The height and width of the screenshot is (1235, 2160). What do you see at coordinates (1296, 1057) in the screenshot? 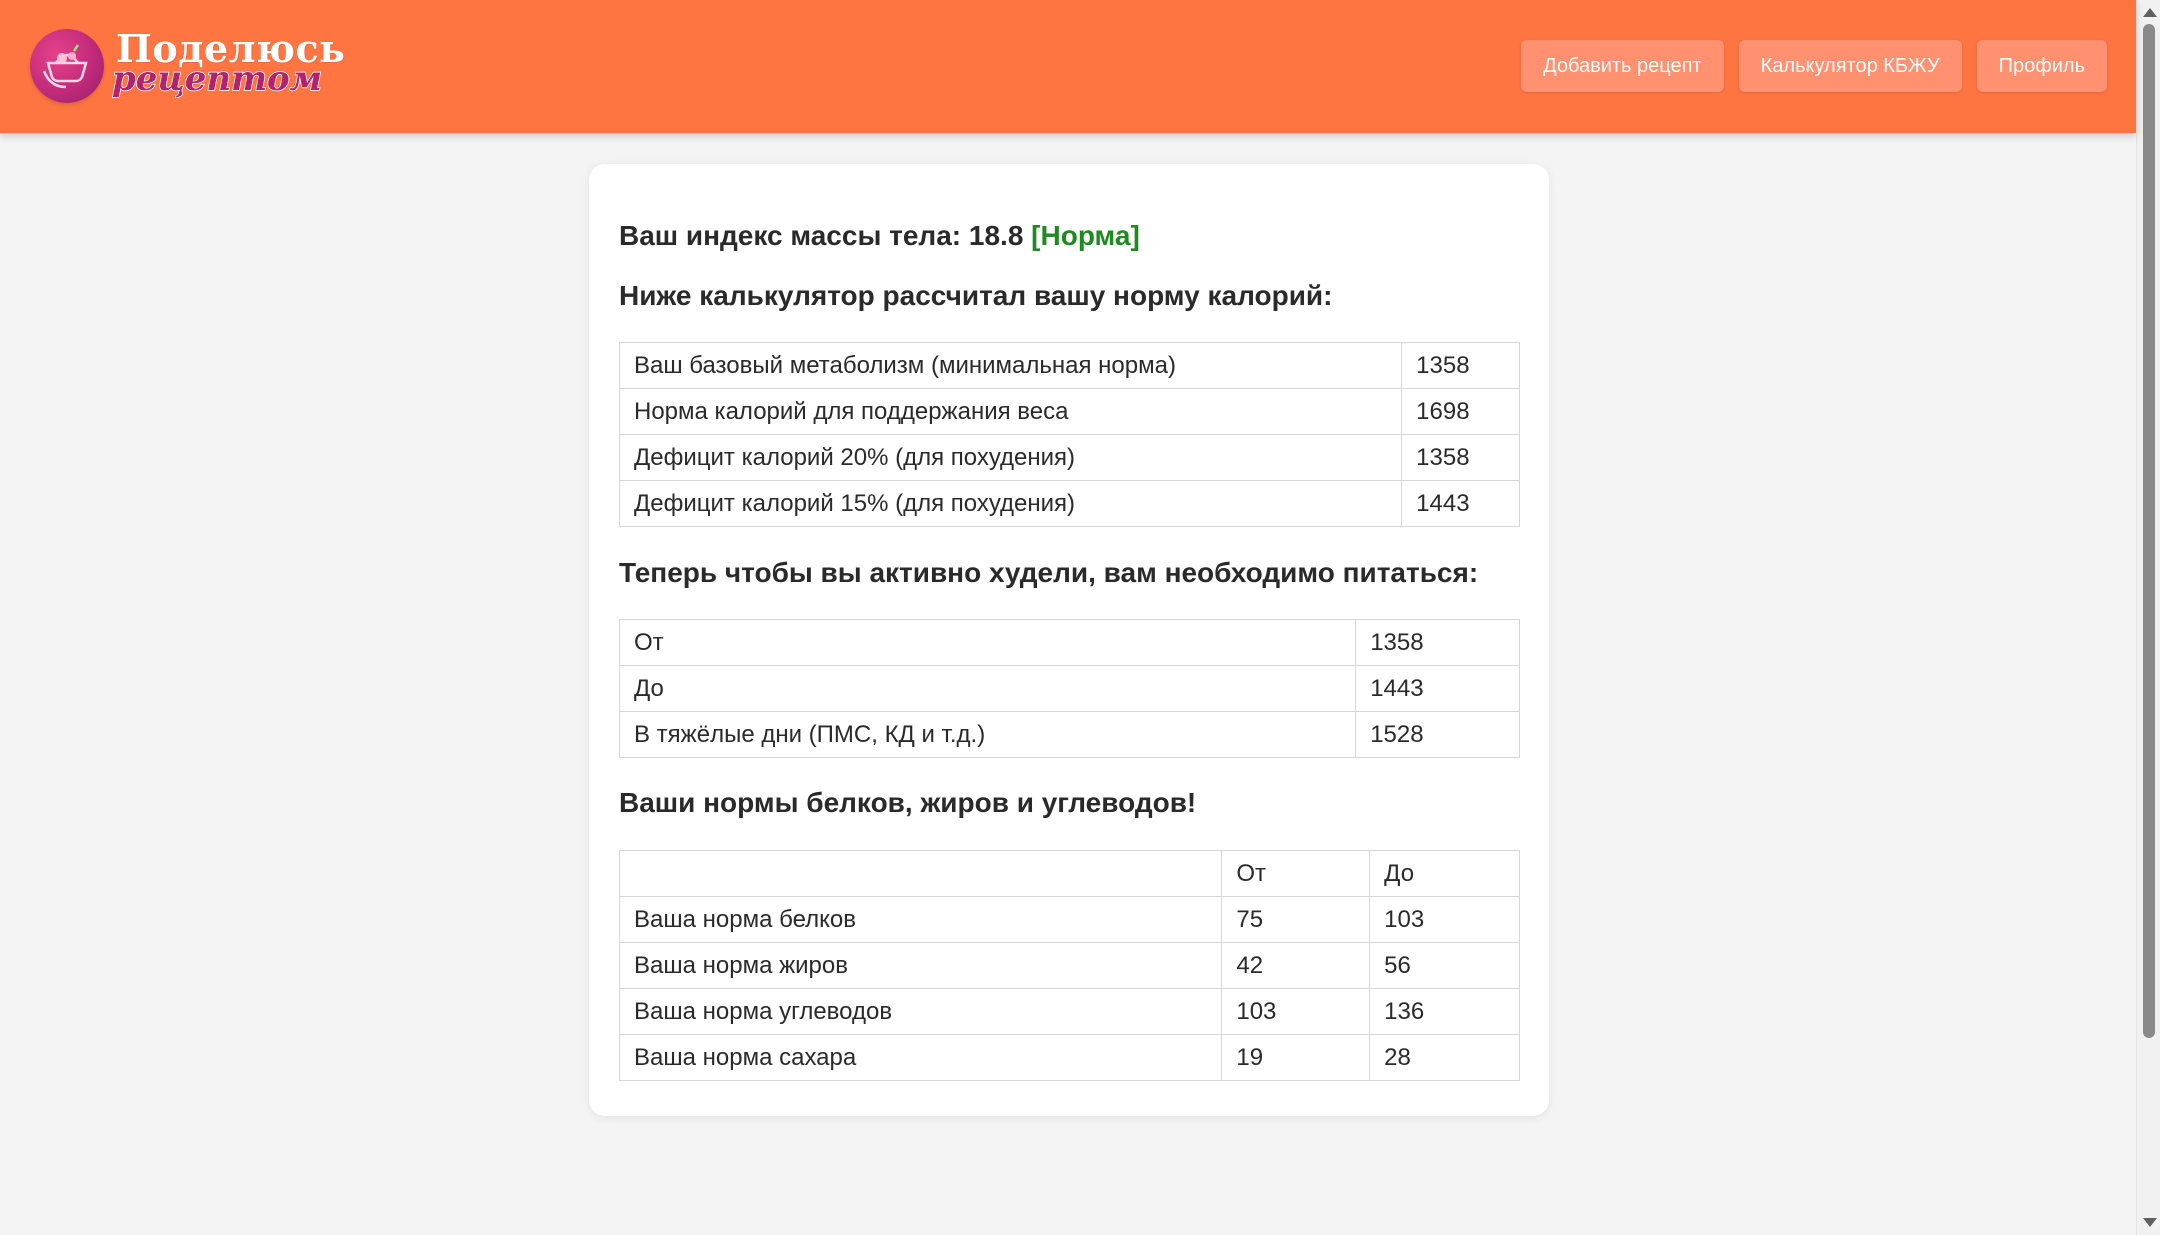
I see `macros-row-from: 19` at bounding box center [1296, 1057].